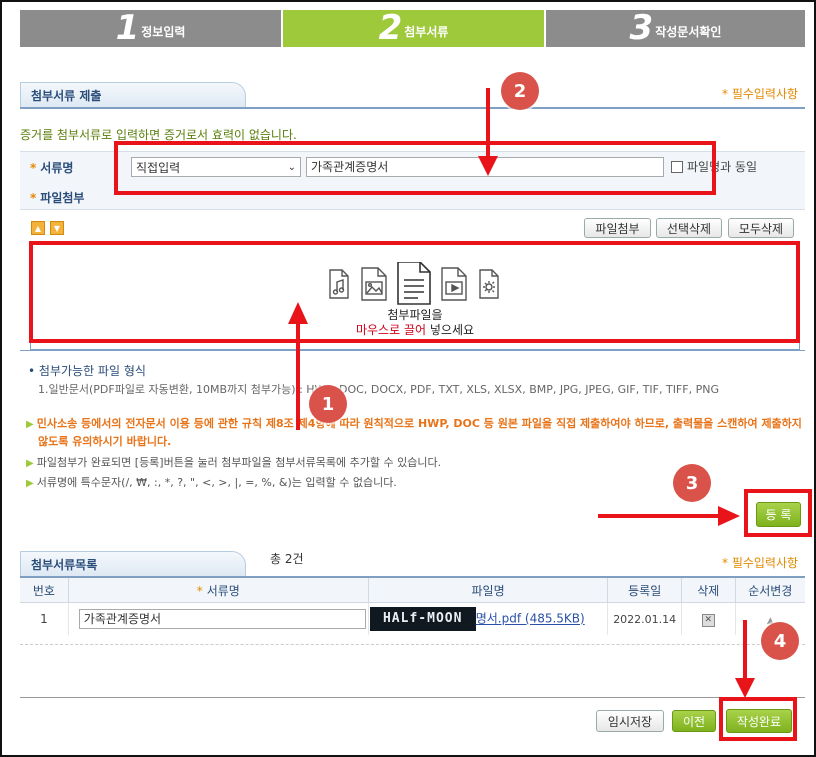 Image resolution: width=816 pixels, height=757 pixels. I want to click on callout-2: 2, so click(520, 91).